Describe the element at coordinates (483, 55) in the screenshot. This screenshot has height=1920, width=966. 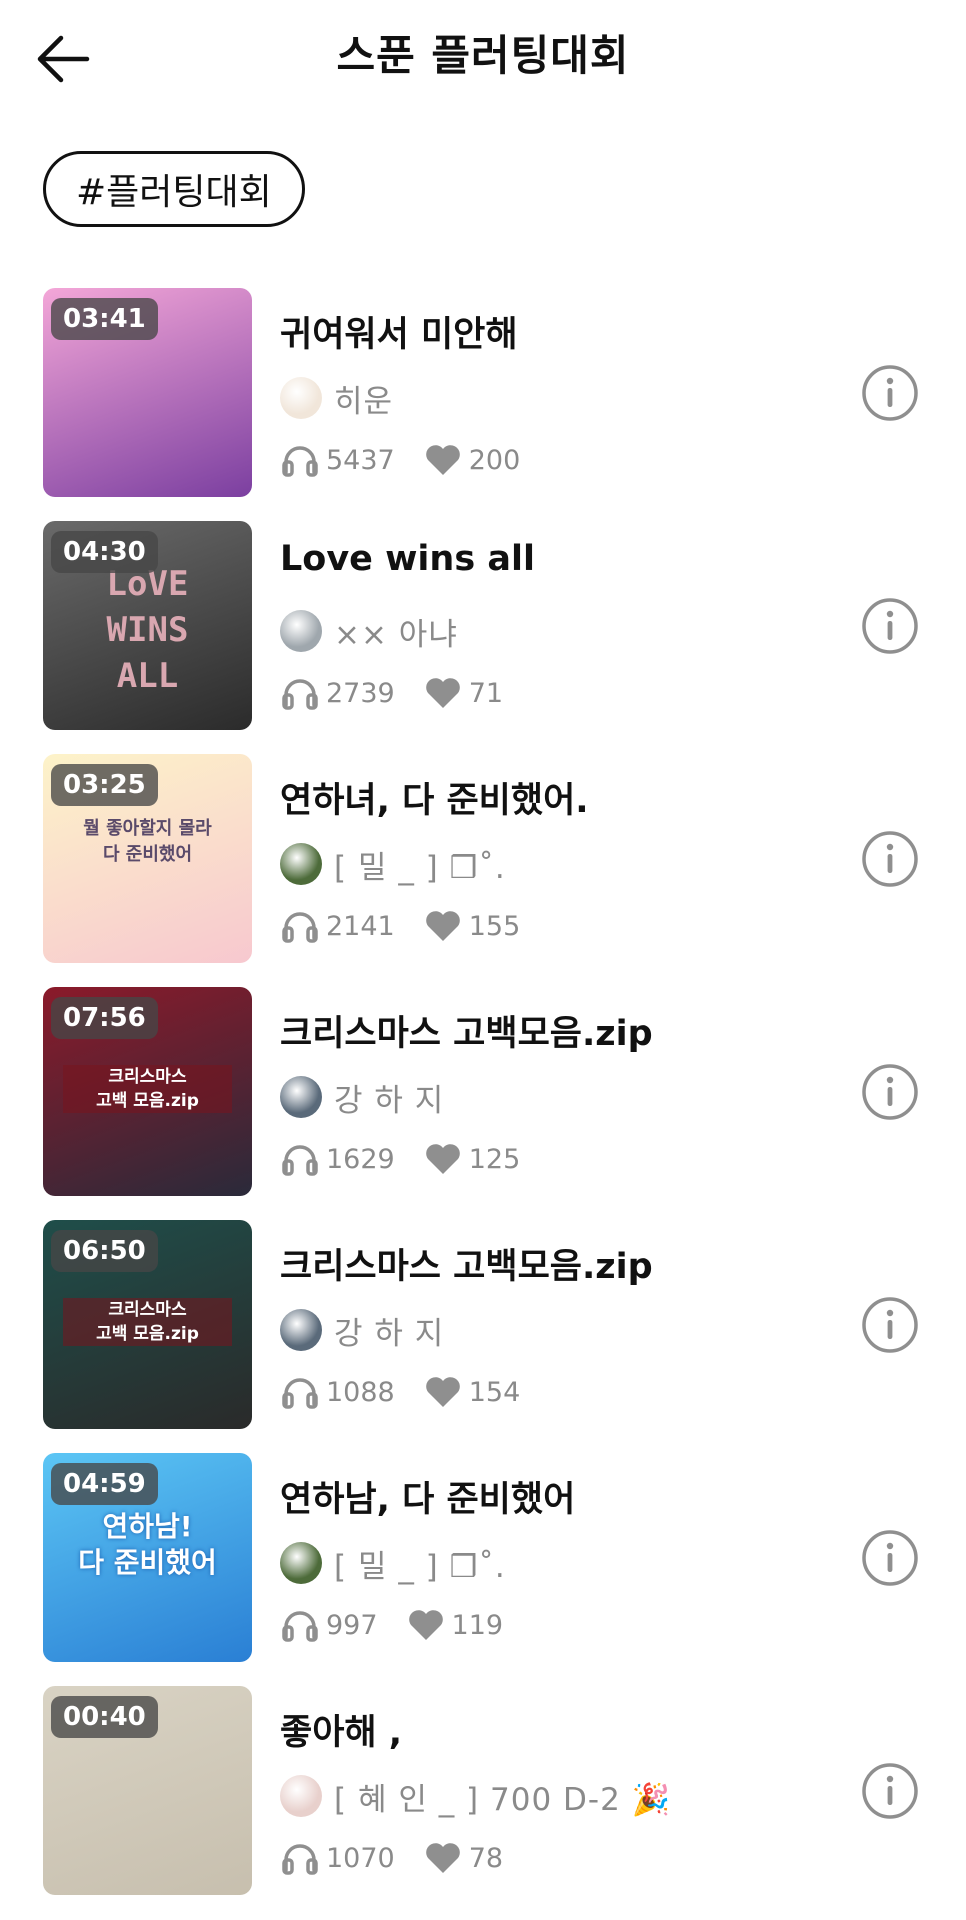
I see `page-title: 스푼 플러팅대회` at that location.